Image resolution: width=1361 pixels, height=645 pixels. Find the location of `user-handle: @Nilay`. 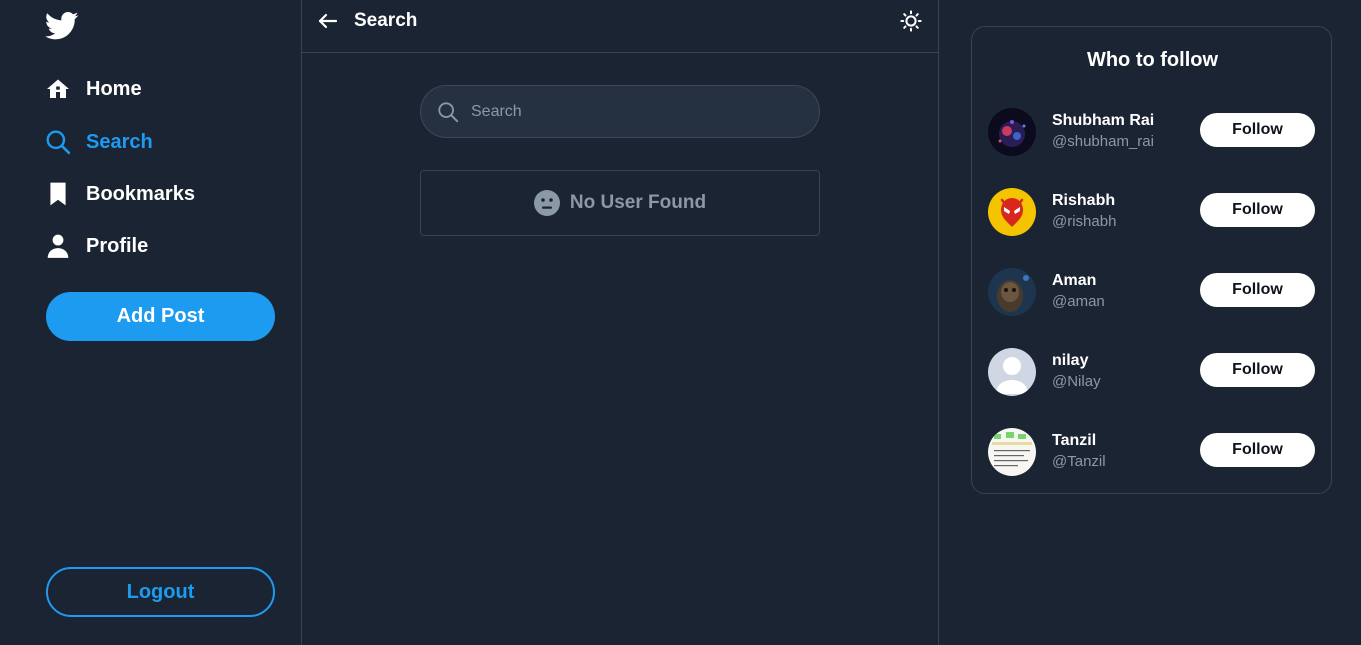

user-handle: @Nilay is located at coordinates (1076, 381).